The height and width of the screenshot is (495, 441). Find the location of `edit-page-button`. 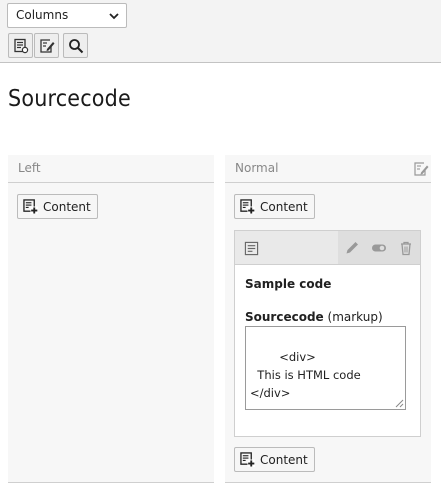

edit-page-button is located at coordinates (46, 45).